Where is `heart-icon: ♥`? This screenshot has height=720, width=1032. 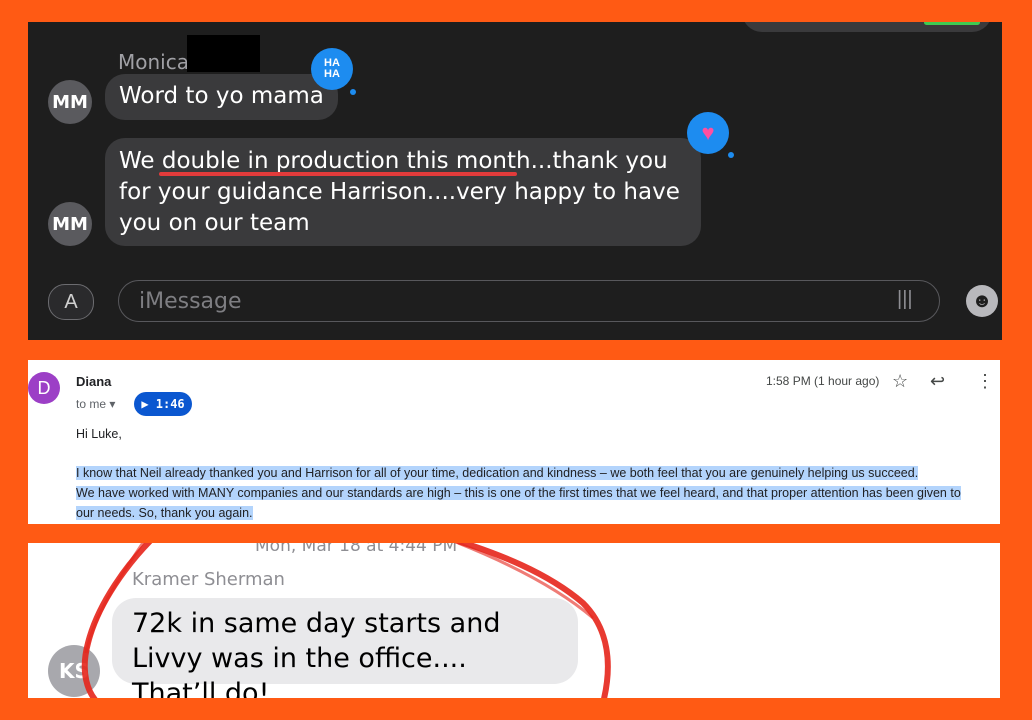
heart-icon: ♥ is located at coordinates (708, 132).